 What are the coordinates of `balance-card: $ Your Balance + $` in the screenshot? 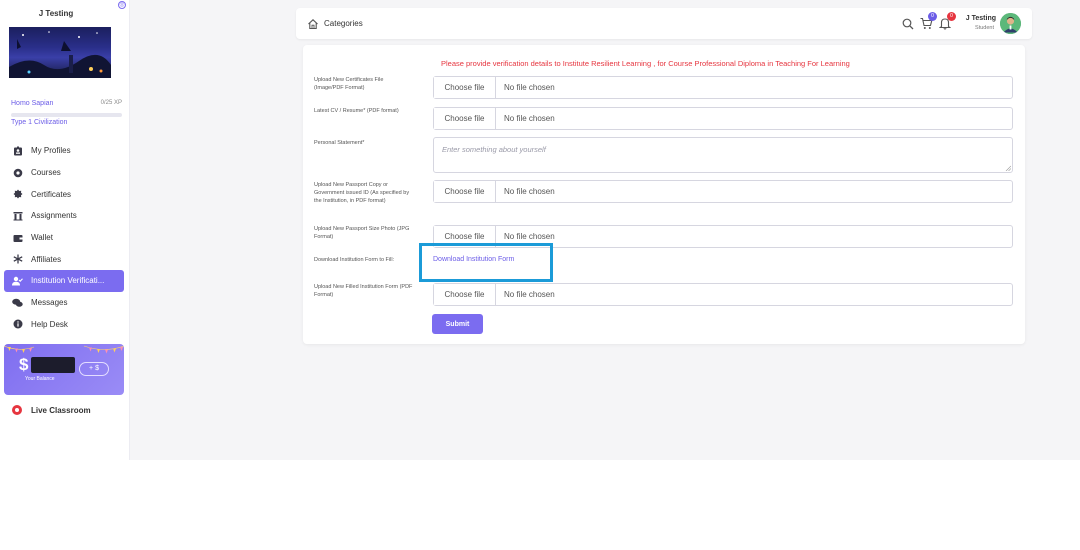 It's located at (64, 369).